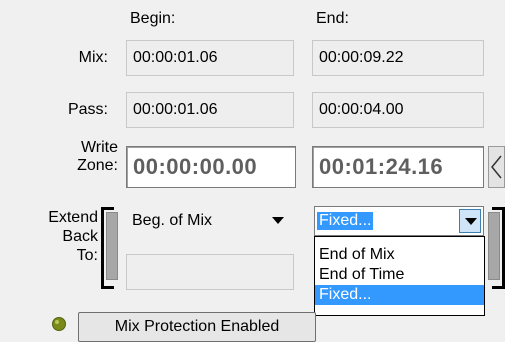 The width and height of the screenshot is (505, 342). Describe the element at coordinates (381, 166) in the screenshot. I see `write-zone-end-value: 00:01:24.16` at that location.